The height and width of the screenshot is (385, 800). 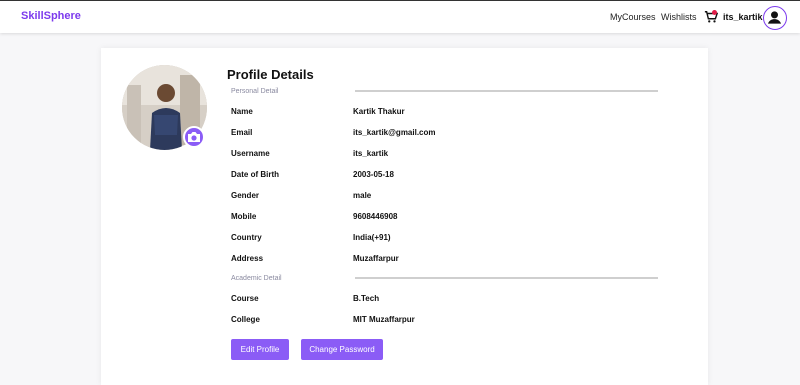 What do you see at coordinates (362, 195) in the screenshot?
I see `detail-value: male` at bounding box center [362, 195].